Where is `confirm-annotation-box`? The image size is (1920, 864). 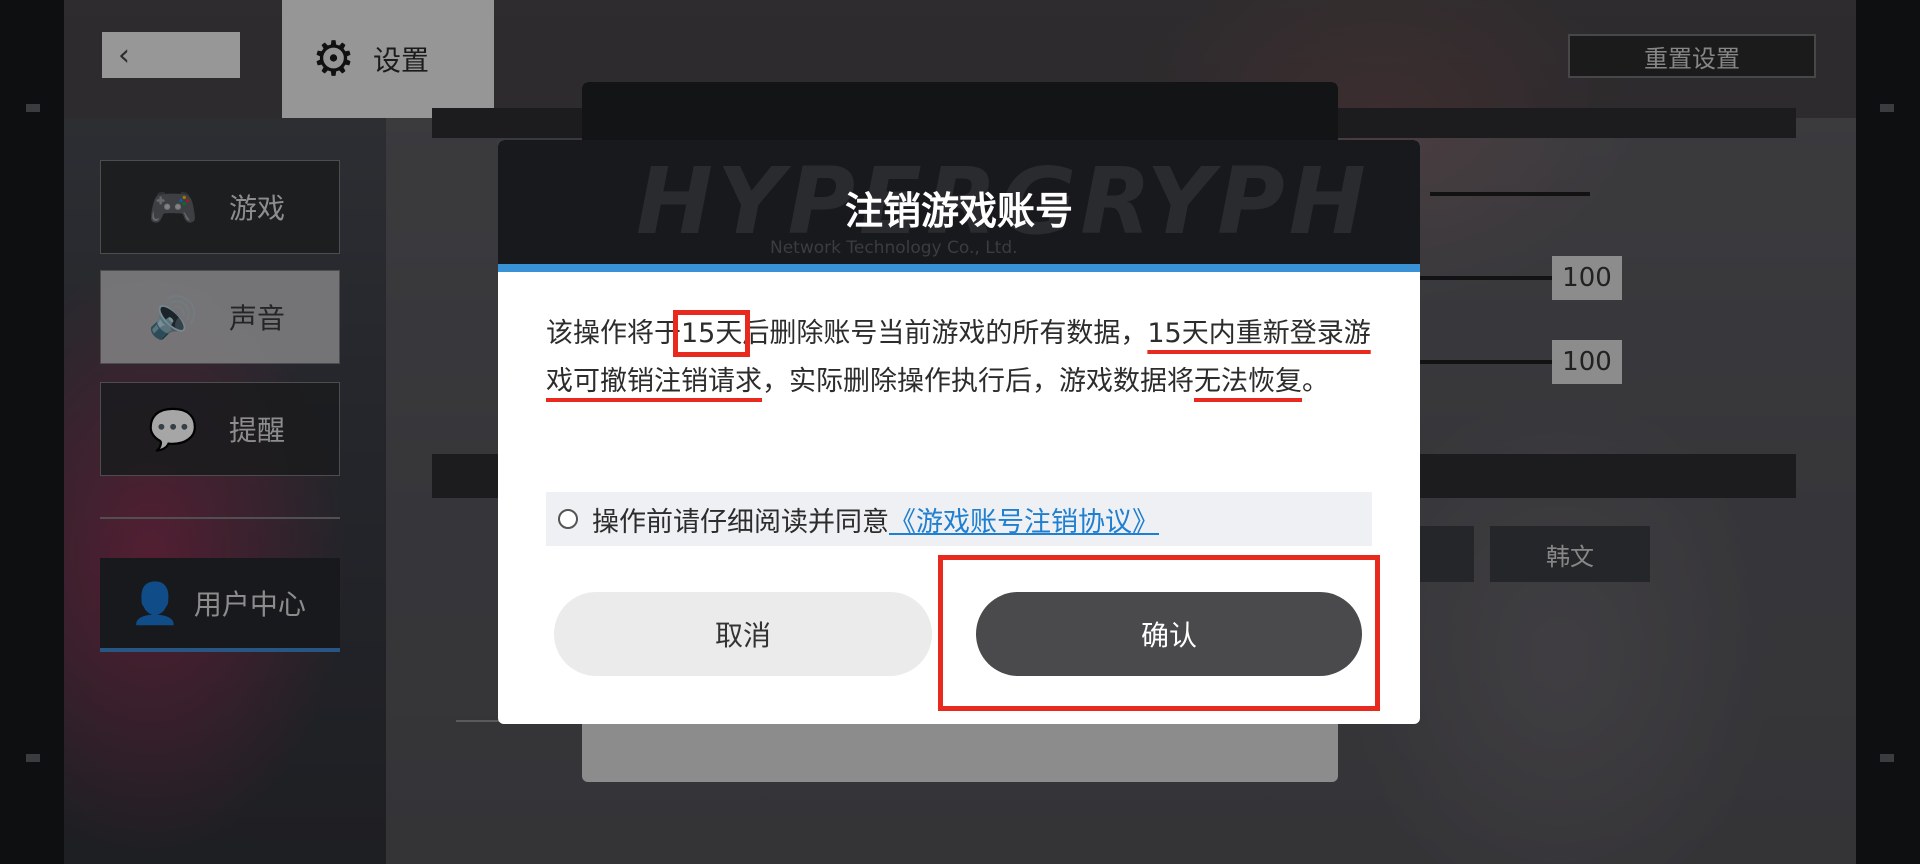 confirm-annotation-box is located at coordinates (1159, 633).